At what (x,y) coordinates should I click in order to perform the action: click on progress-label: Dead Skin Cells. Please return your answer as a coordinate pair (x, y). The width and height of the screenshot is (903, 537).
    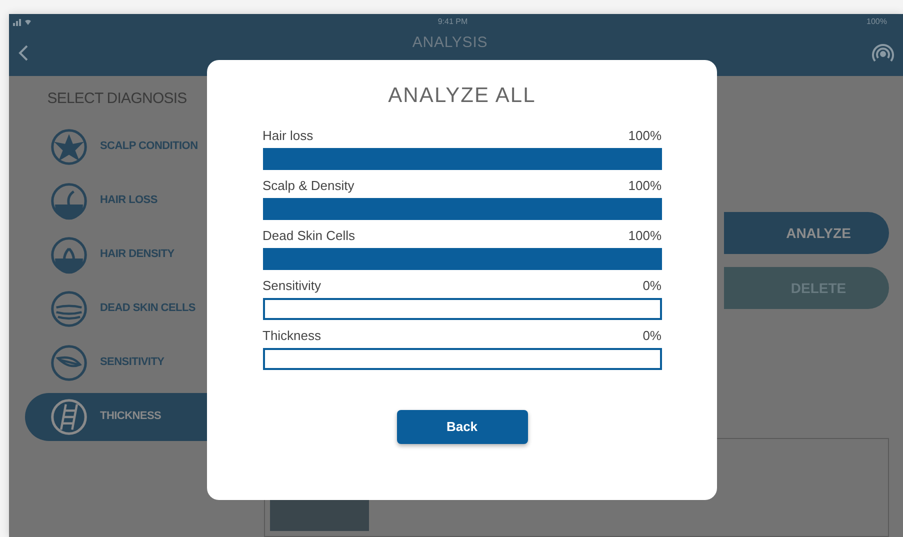
    Looking at the image, I should click on (308, 236).